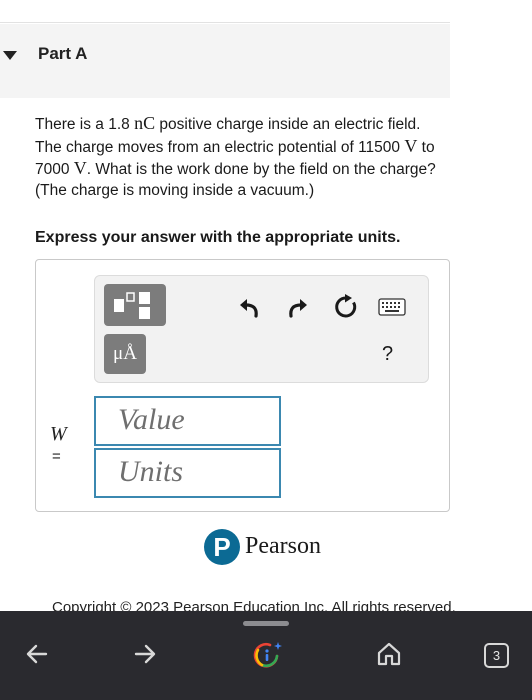 This screenshot has height=700, width=532. I want to click on templates-button, so click(135, 305).